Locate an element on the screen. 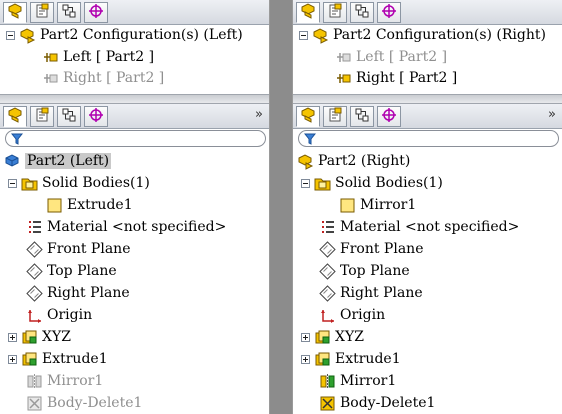  part-root: Part2 (Left) is located at coordinates (58, 161).